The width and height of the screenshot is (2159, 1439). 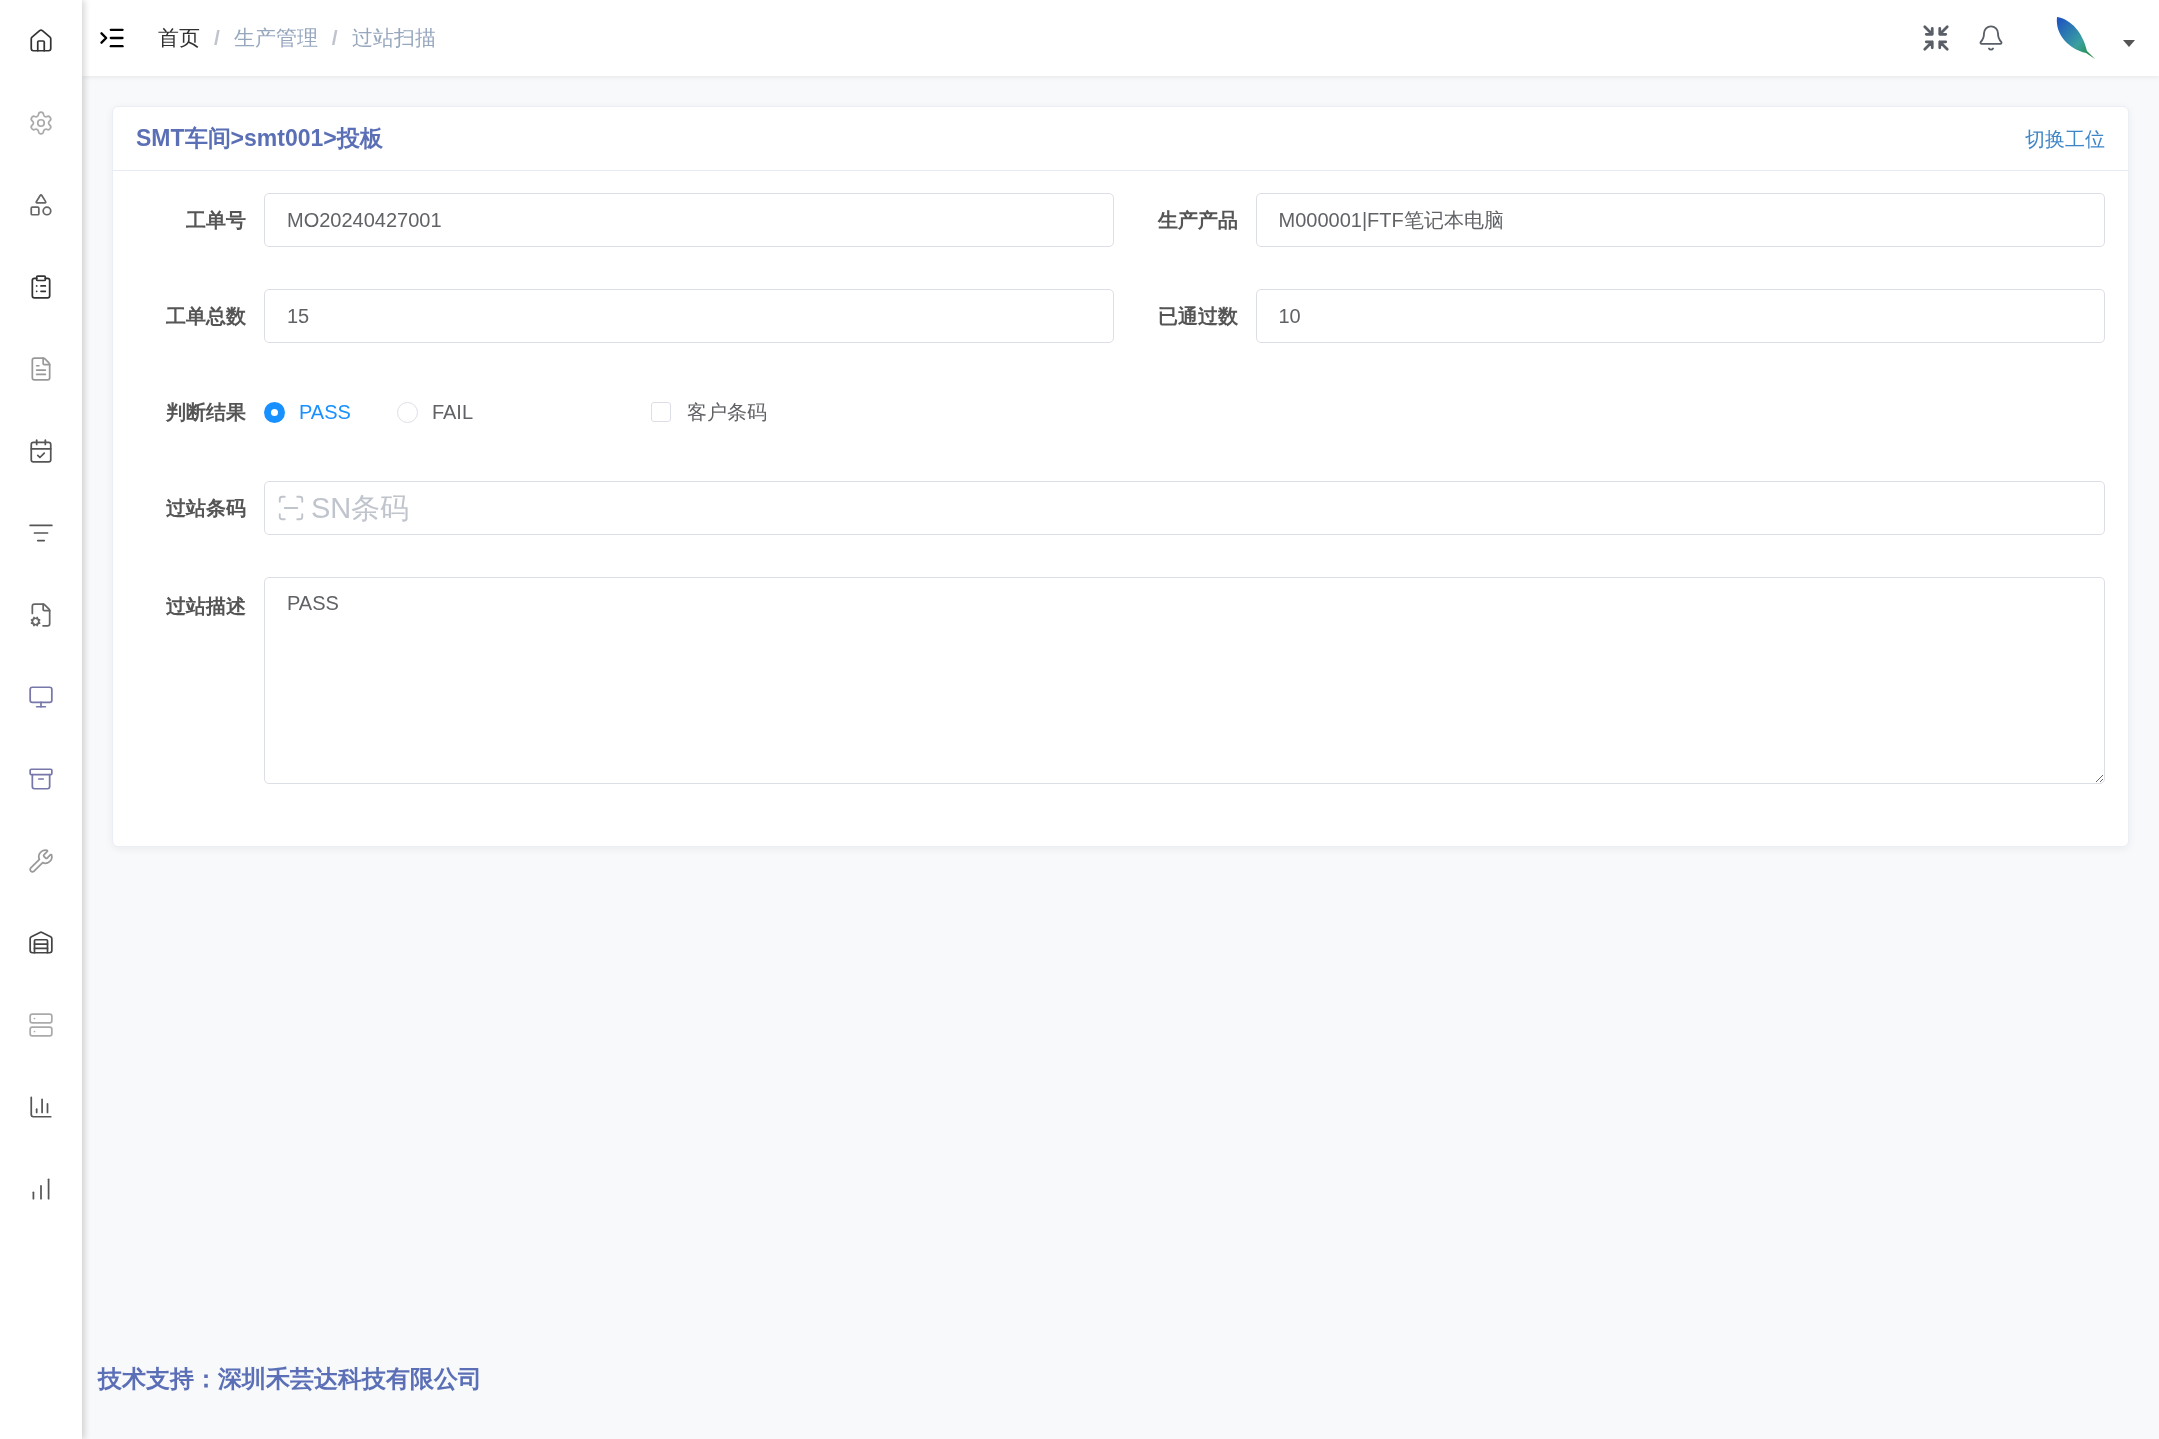 I want to click on input-field: 15, so click(x=689, y=316).